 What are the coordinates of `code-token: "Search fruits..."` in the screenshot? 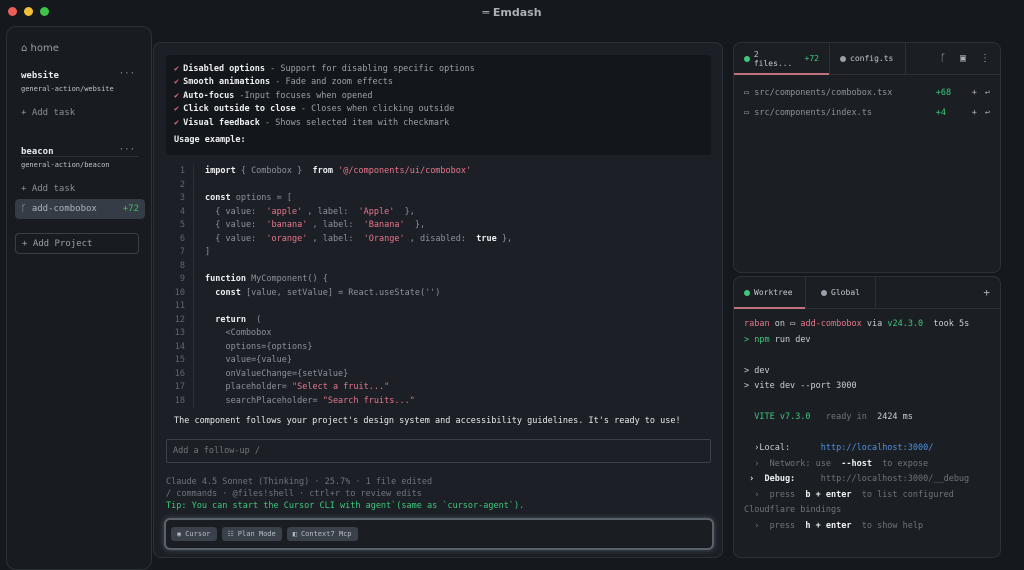 It's located at (368, 400).